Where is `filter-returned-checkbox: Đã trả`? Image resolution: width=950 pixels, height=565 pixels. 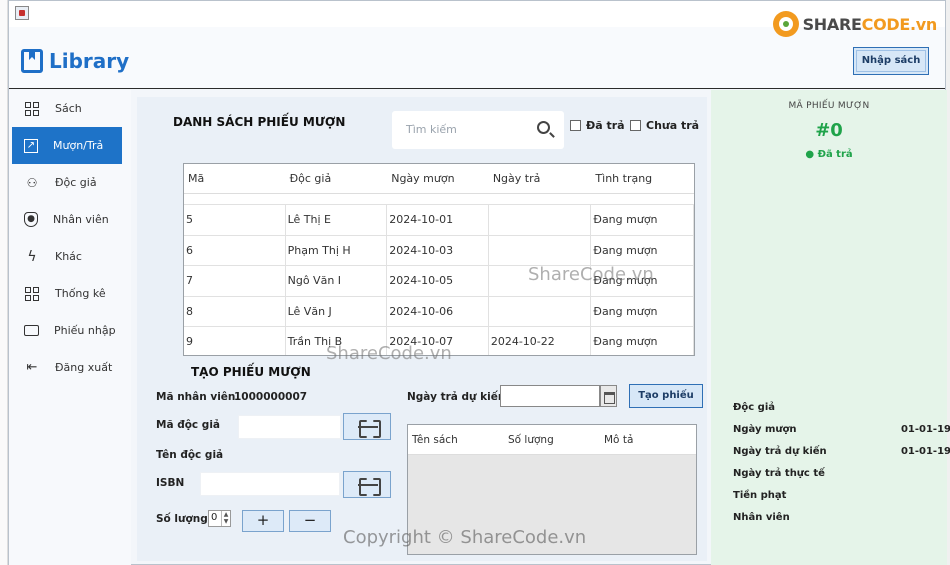 filter-returned-checkbox: Đã trả is located at coordinates (597, 125).